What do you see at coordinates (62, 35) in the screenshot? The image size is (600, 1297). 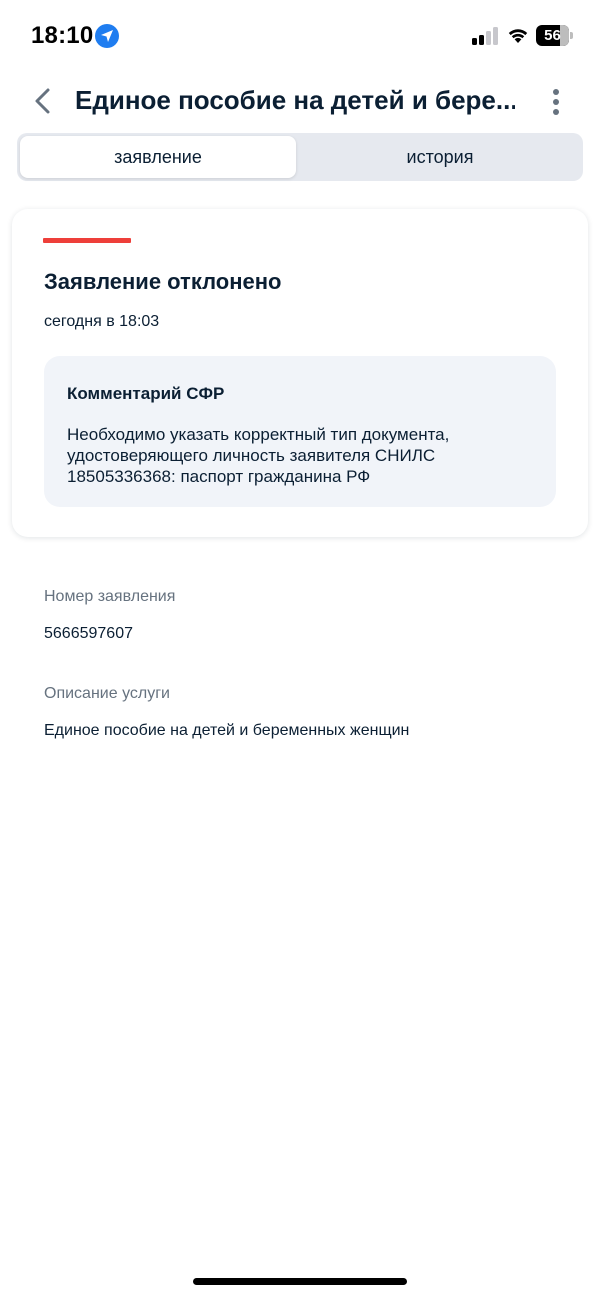 I see `status-time: 18:10` at bounding box center [62, 35].